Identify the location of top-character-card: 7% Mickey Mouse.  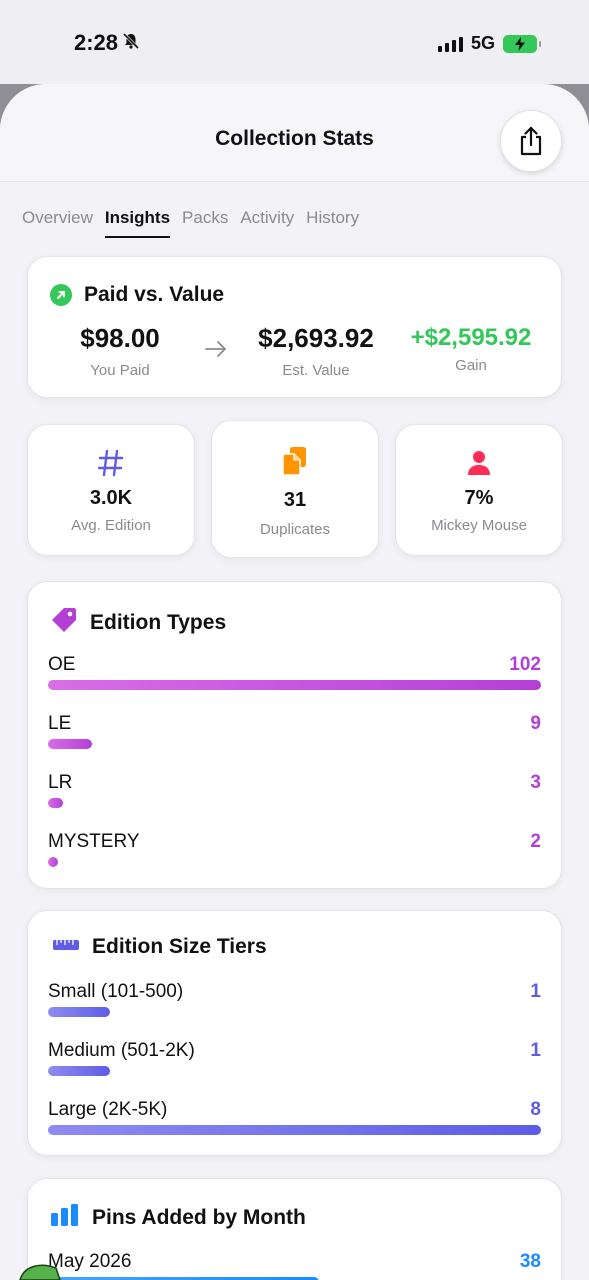
(479, 490).